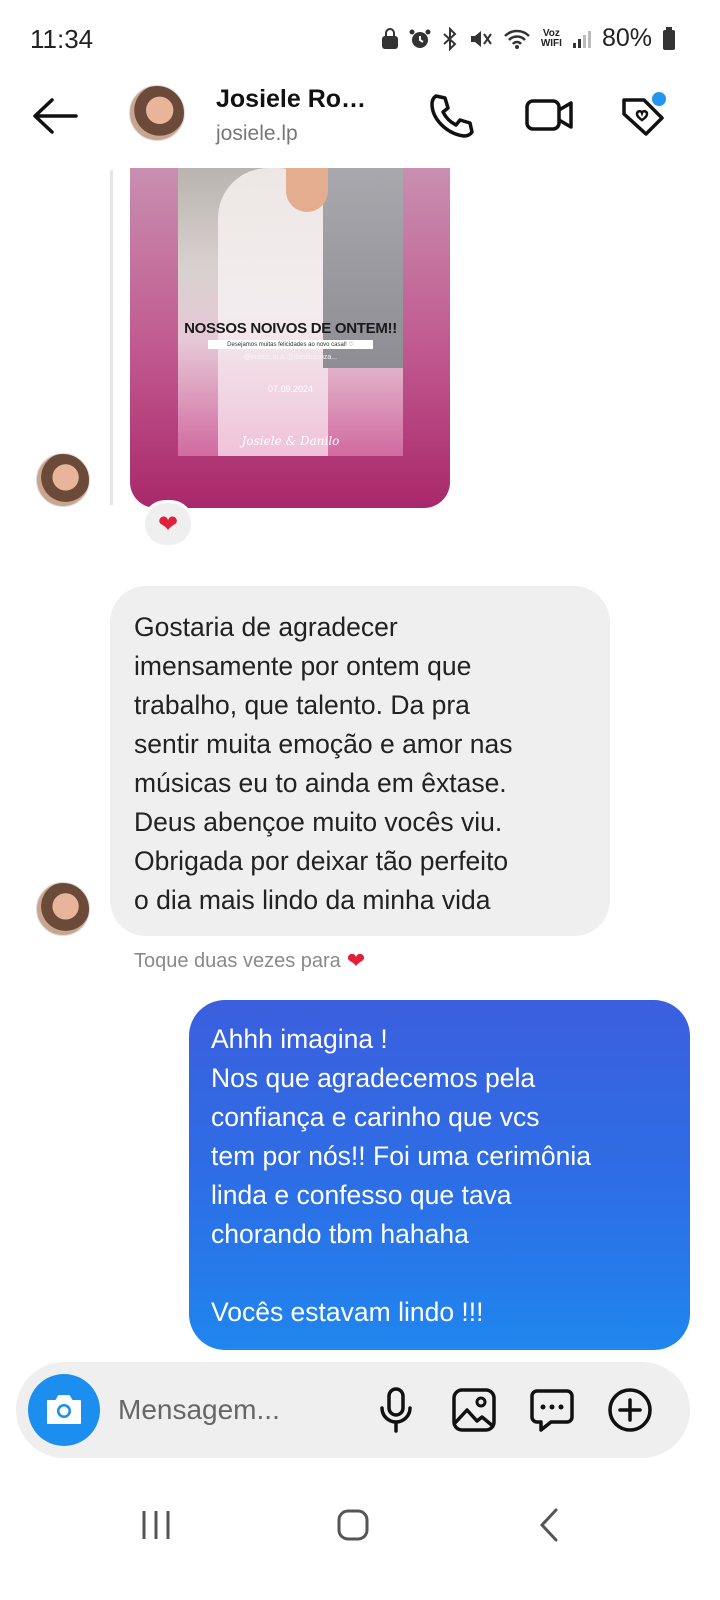 Image resolution: width=720 pixels, height=1600 pixels. Describe the element at coordinates (363, 268) in the screenshot. I see `groom-suit` at that location.